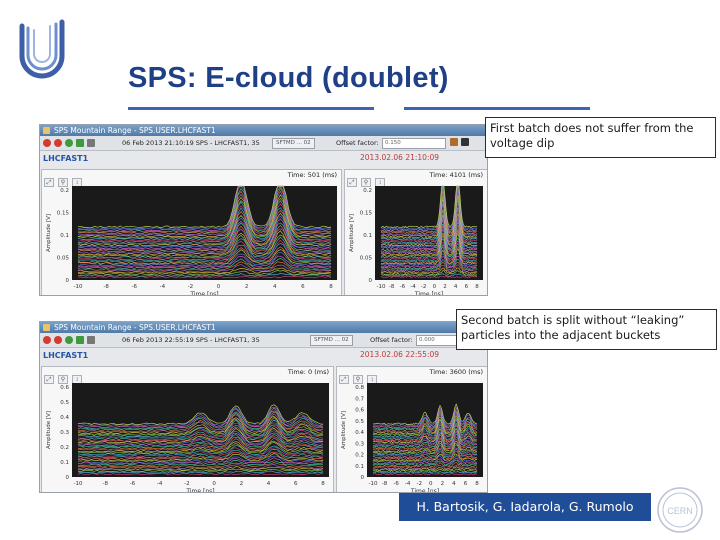 Image resolution: width=720 pixels, height=540 pixels. I want to click on u-logo-icon, so click(42, 49).